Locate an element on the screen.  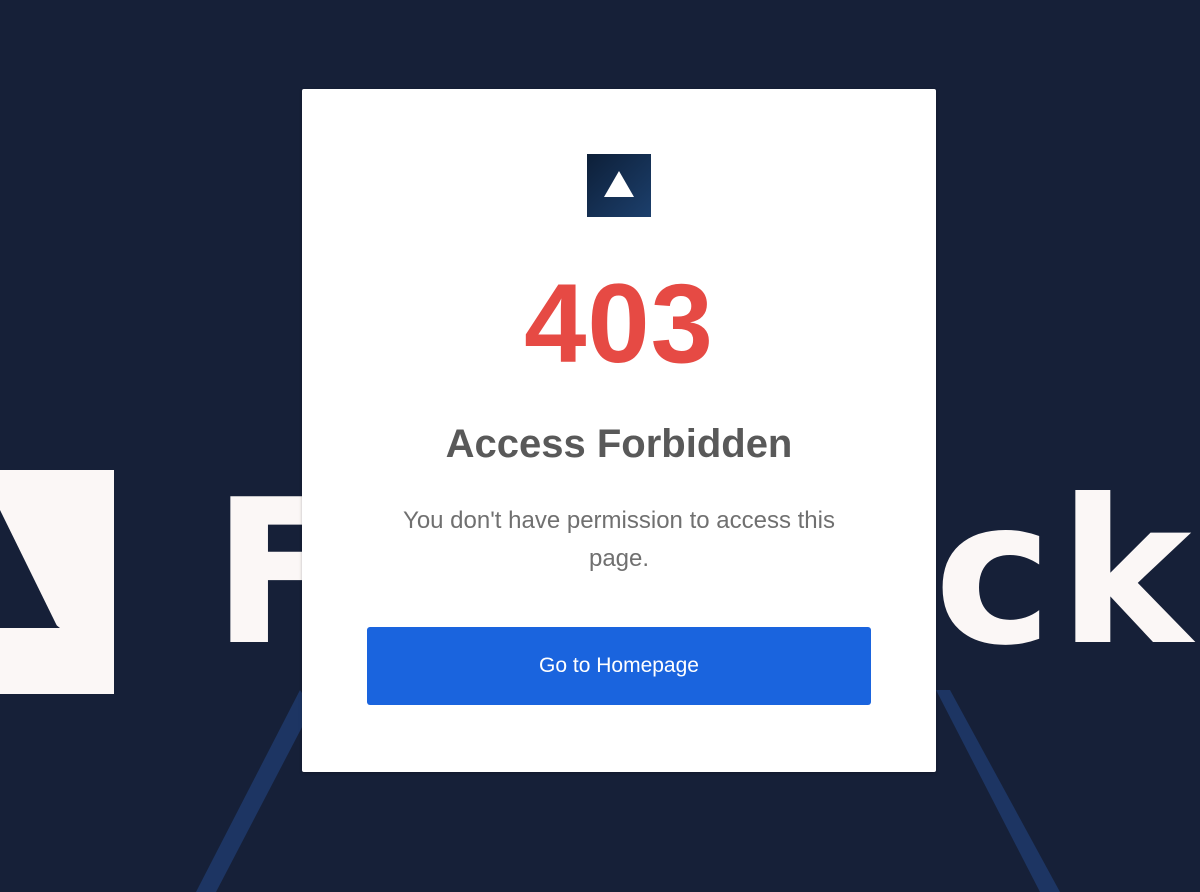
go-to-homepage-button: Go to Homepage is located at coordinates (619, 666).